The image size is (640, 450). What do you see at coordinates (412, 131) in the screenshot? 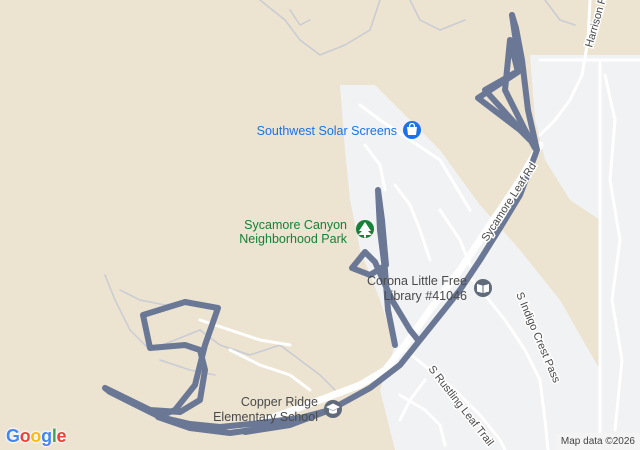
I see `shopping-bag-icon-body` at bounding box center [412, 131].